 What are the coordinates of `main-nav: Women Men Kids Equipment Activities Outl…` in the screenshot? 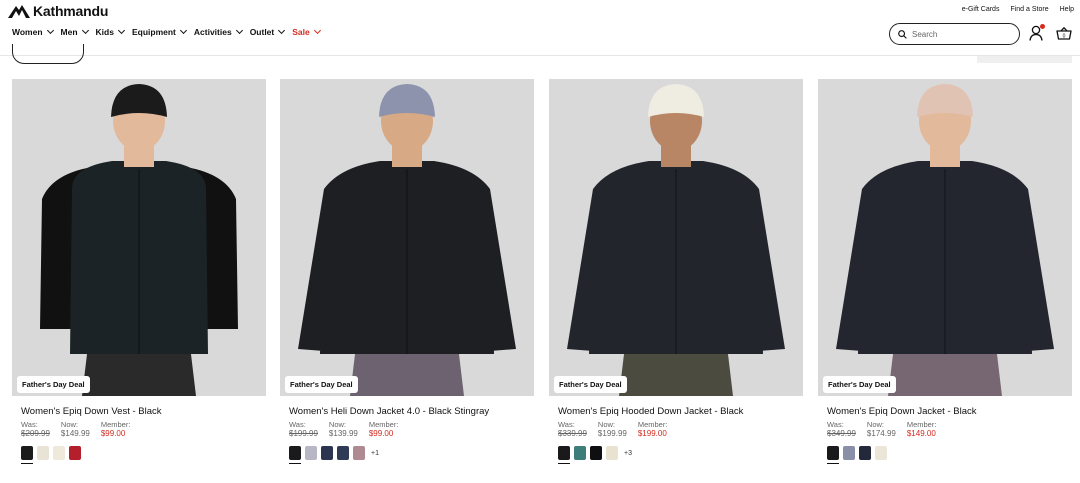 It's located at (166, 31).